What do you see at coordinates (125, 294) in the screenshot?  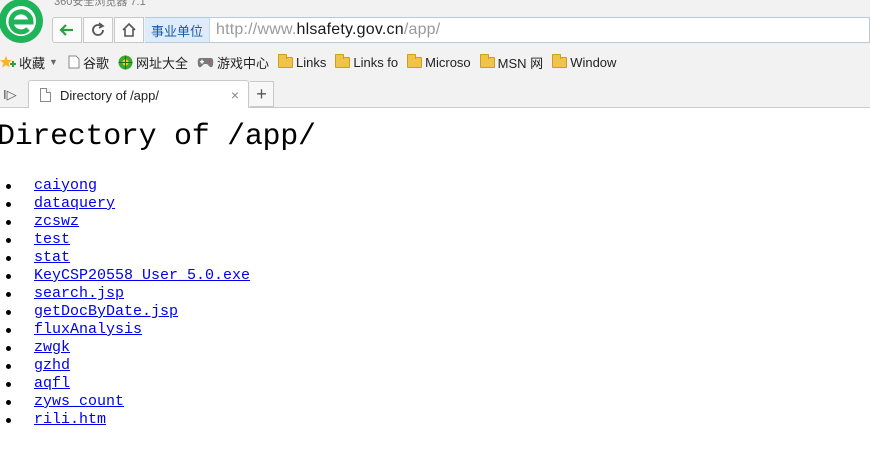 I see `list-item: search.jsp` at bounding box center [125, 294].